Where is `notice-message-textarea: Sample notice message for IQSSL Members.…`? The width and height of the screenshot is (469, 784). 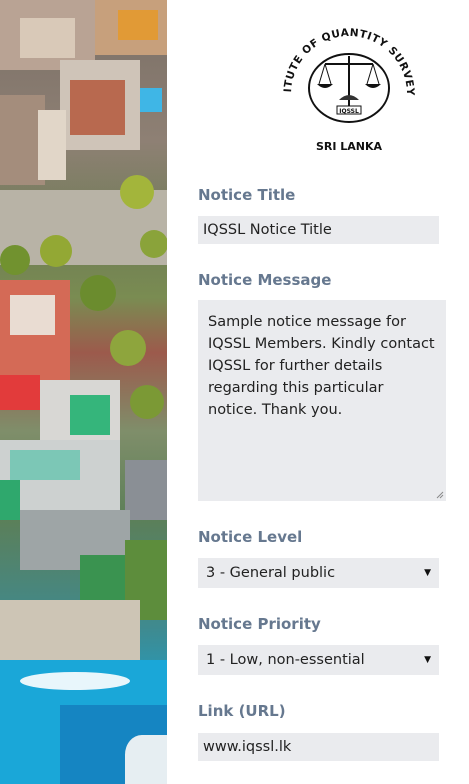
notice-message-textarea: Sample notice message for IQSSL Members.… is located at coordinates (322, 400).